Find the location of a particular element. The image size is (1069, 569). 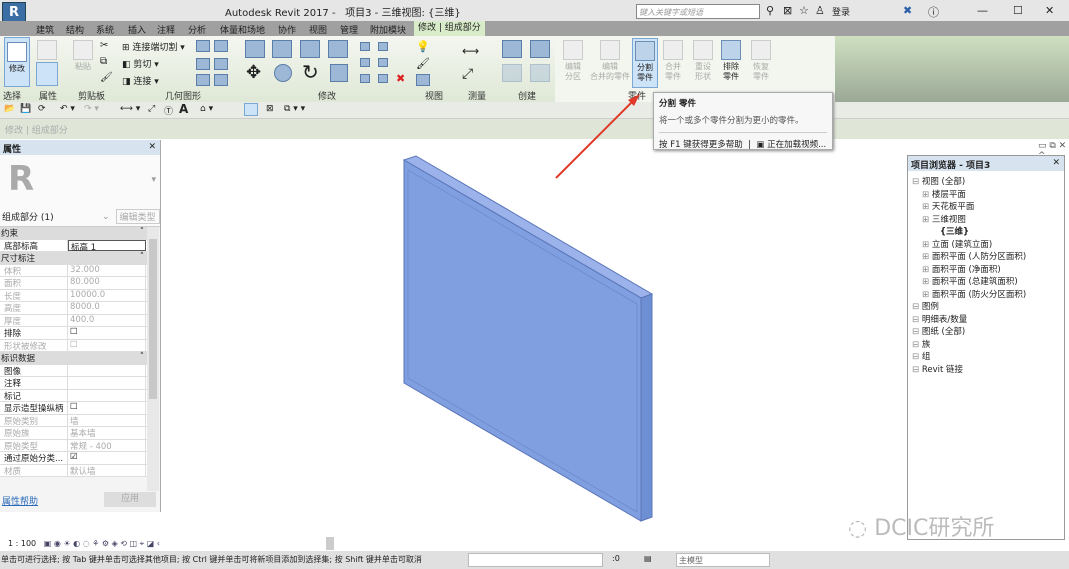

property-row: 标记 is located at coordinates (73, 395).